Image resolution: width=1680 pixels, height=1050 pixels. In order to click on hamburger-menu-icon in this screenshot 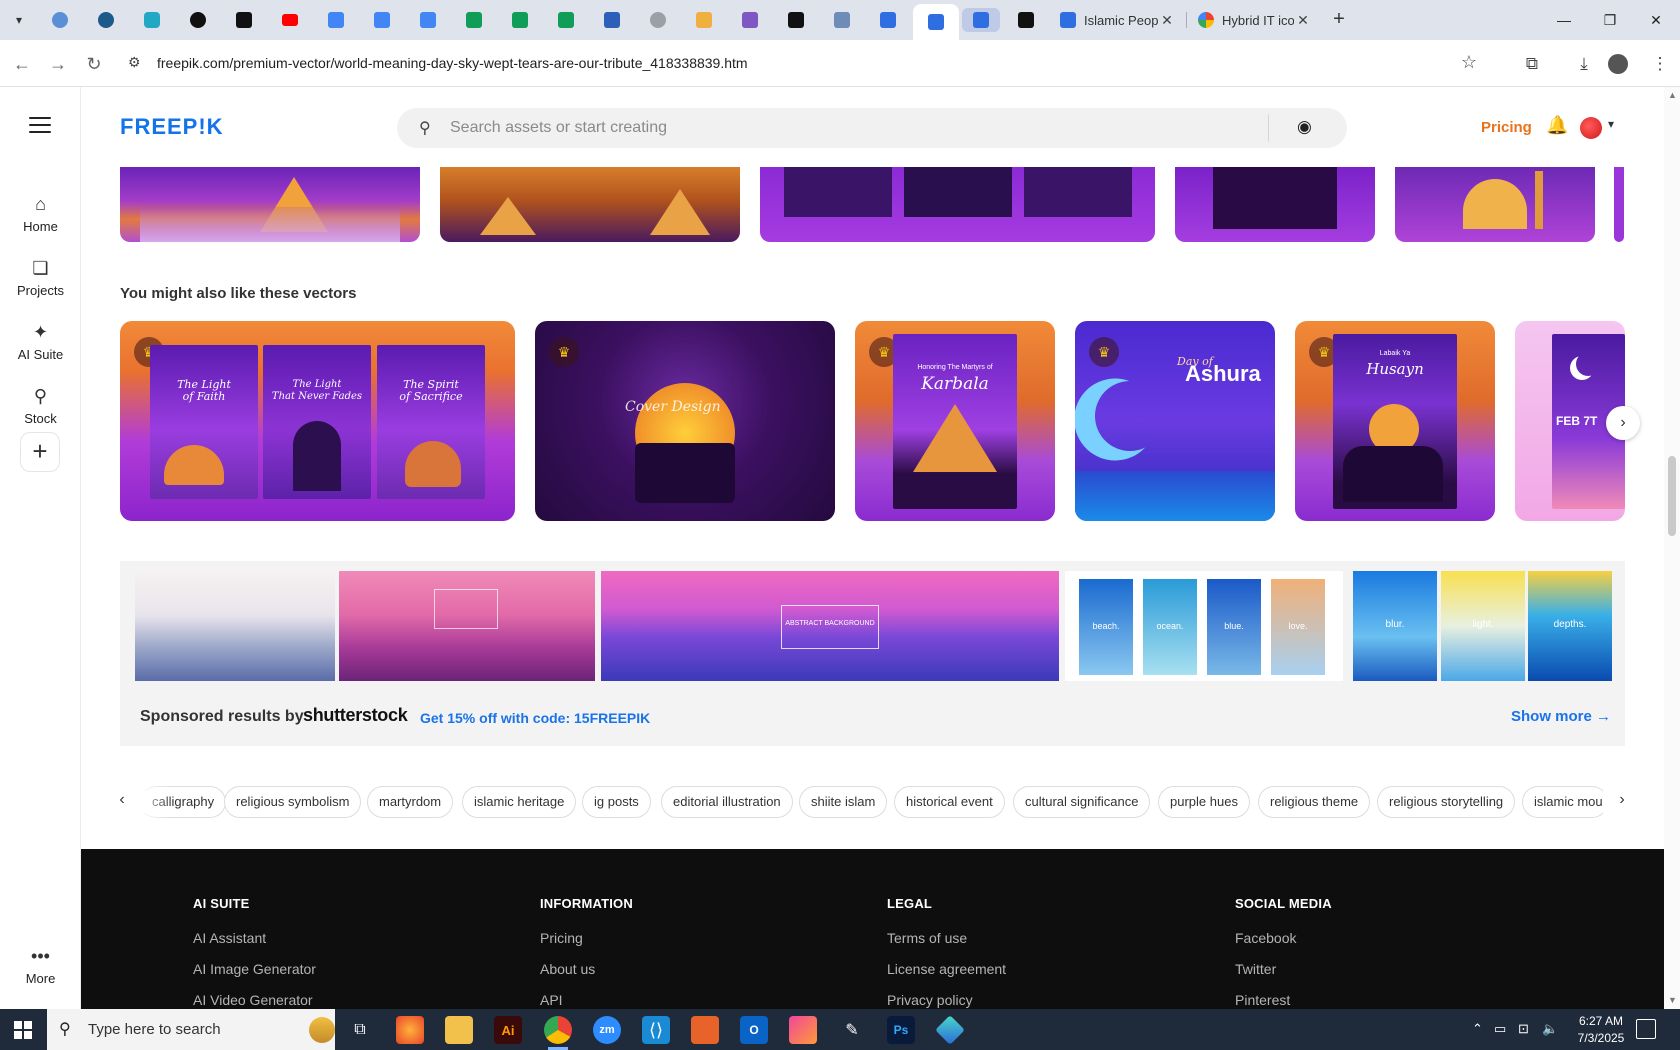, I will do `click(40, 125)`.